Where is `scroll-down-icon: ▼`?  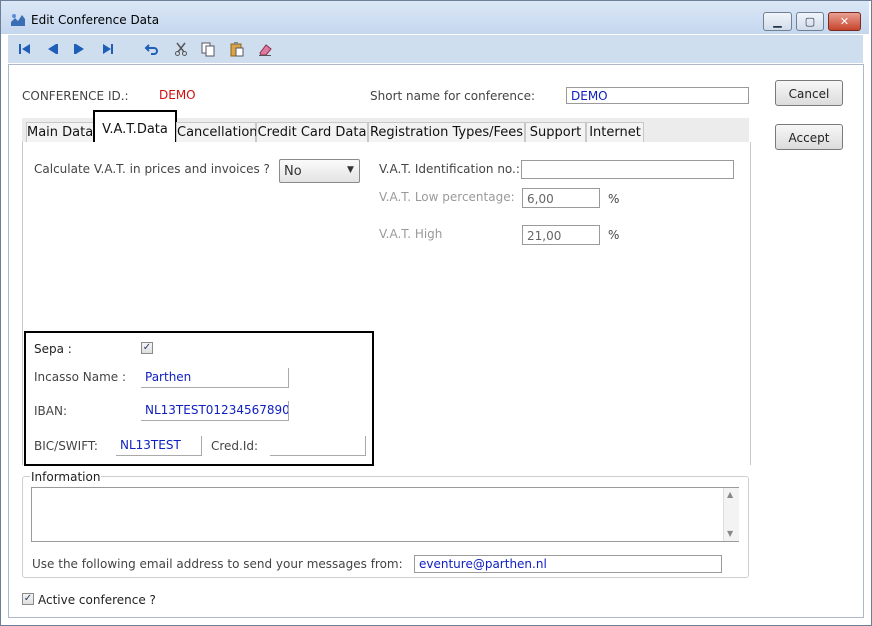 scroll-down-icon: ▼ is located at coordinates (730, 533).